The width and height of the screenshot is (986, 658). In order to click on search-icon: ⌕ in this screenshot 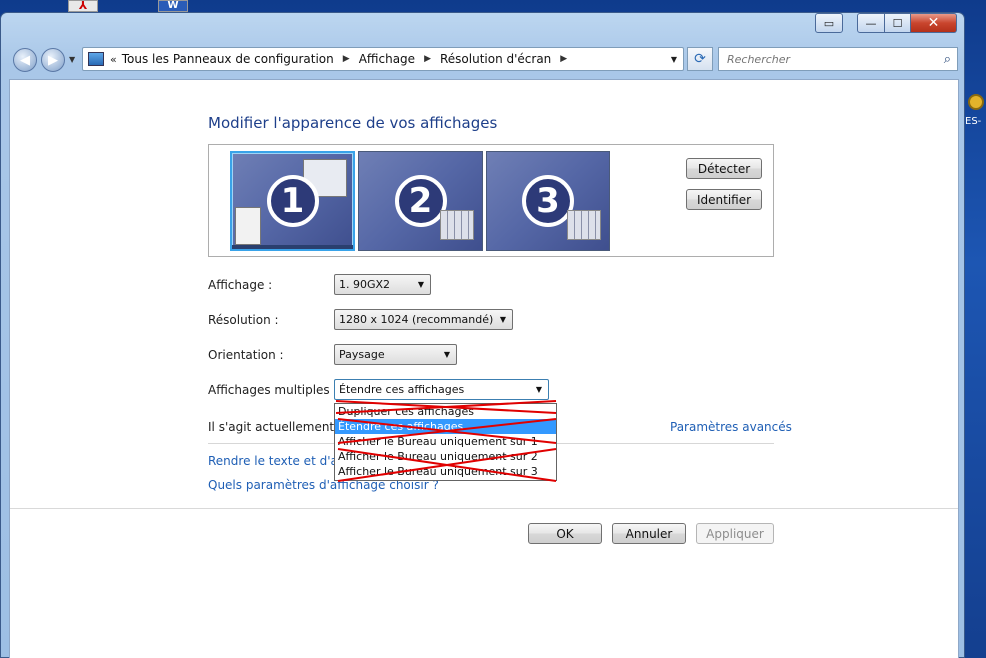, I will do `click(947, 59)`.